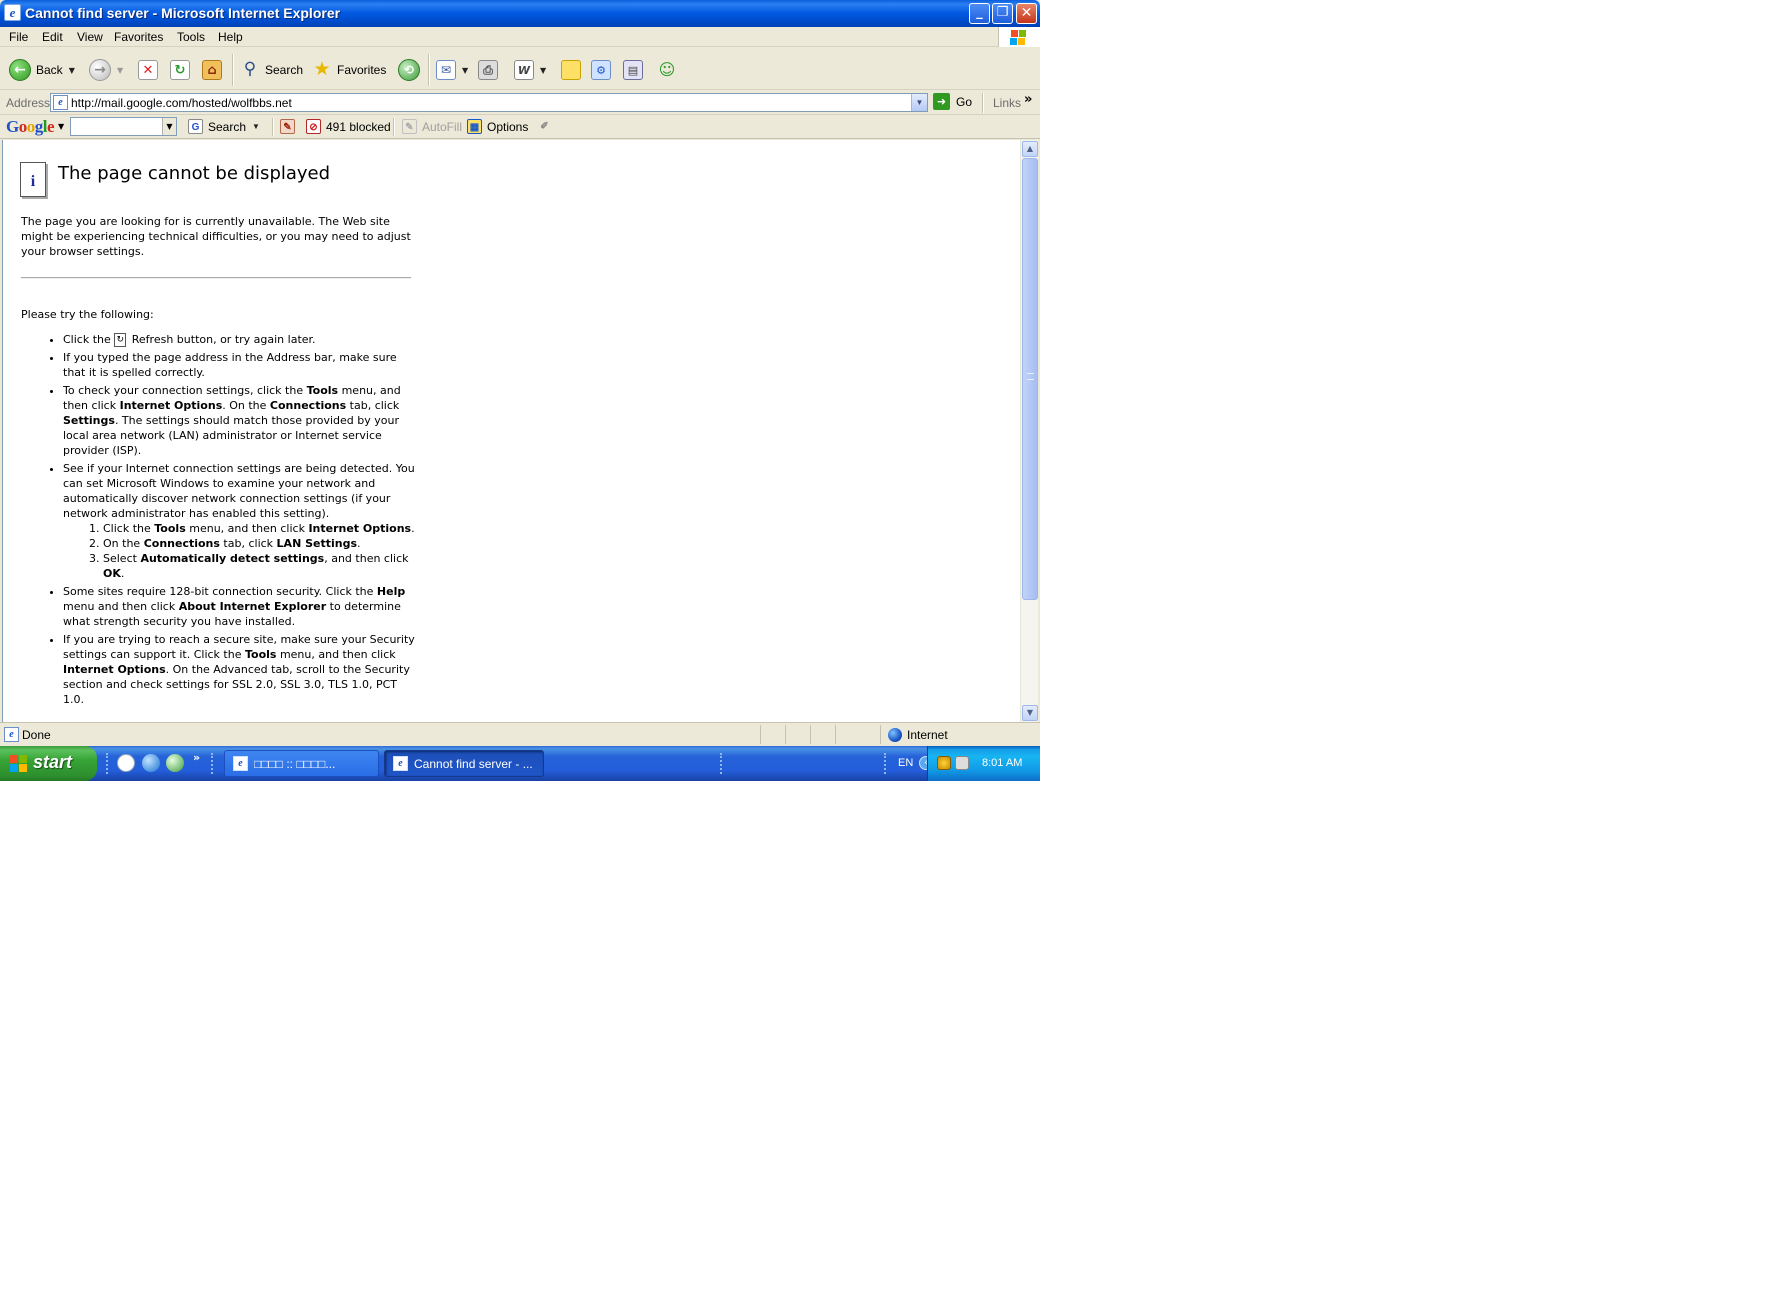 The image size is (1778, 1310). What do you see at coordinates (1002, 763) in the screenshot?
I see `clock: 8:01 AM` at bounding box center [1002, 763].